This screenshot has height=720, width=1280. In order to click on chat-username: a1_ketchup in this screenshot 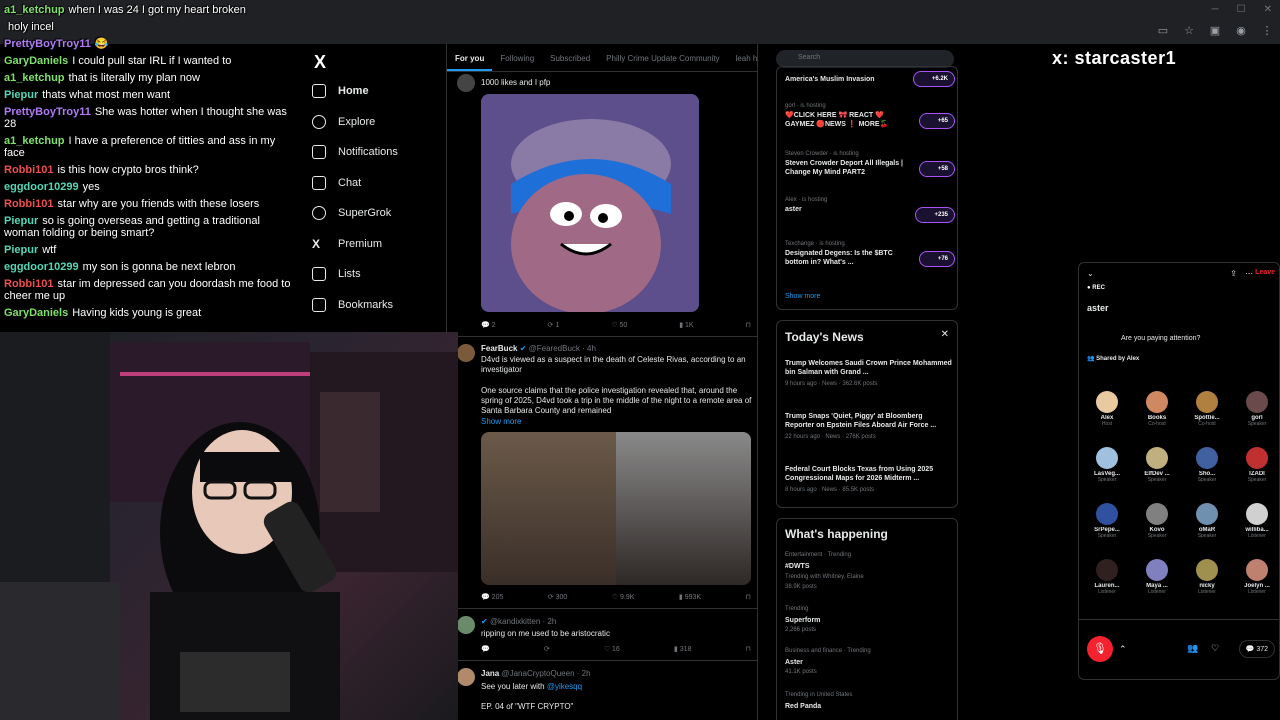, I will do `click(34, 10)`.